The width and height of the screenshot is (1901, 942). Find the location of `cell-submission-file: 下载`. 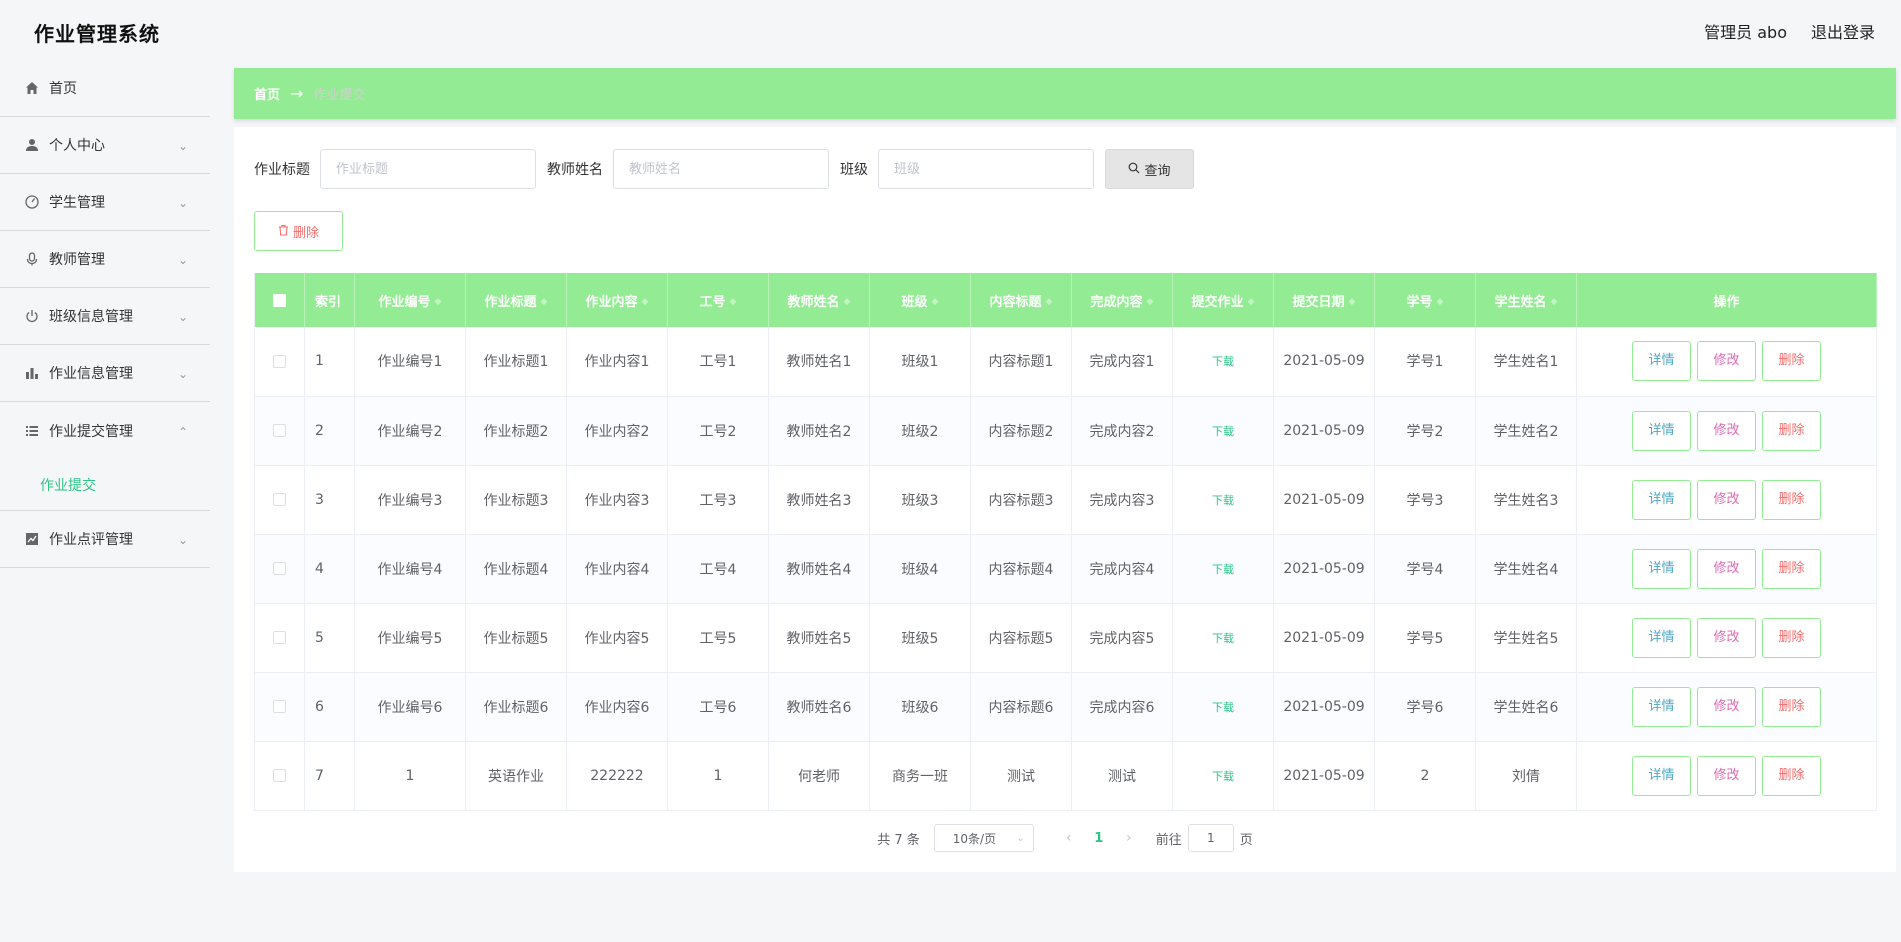

cell-submission-file: 下载 is located at coordinates (1223, 362).